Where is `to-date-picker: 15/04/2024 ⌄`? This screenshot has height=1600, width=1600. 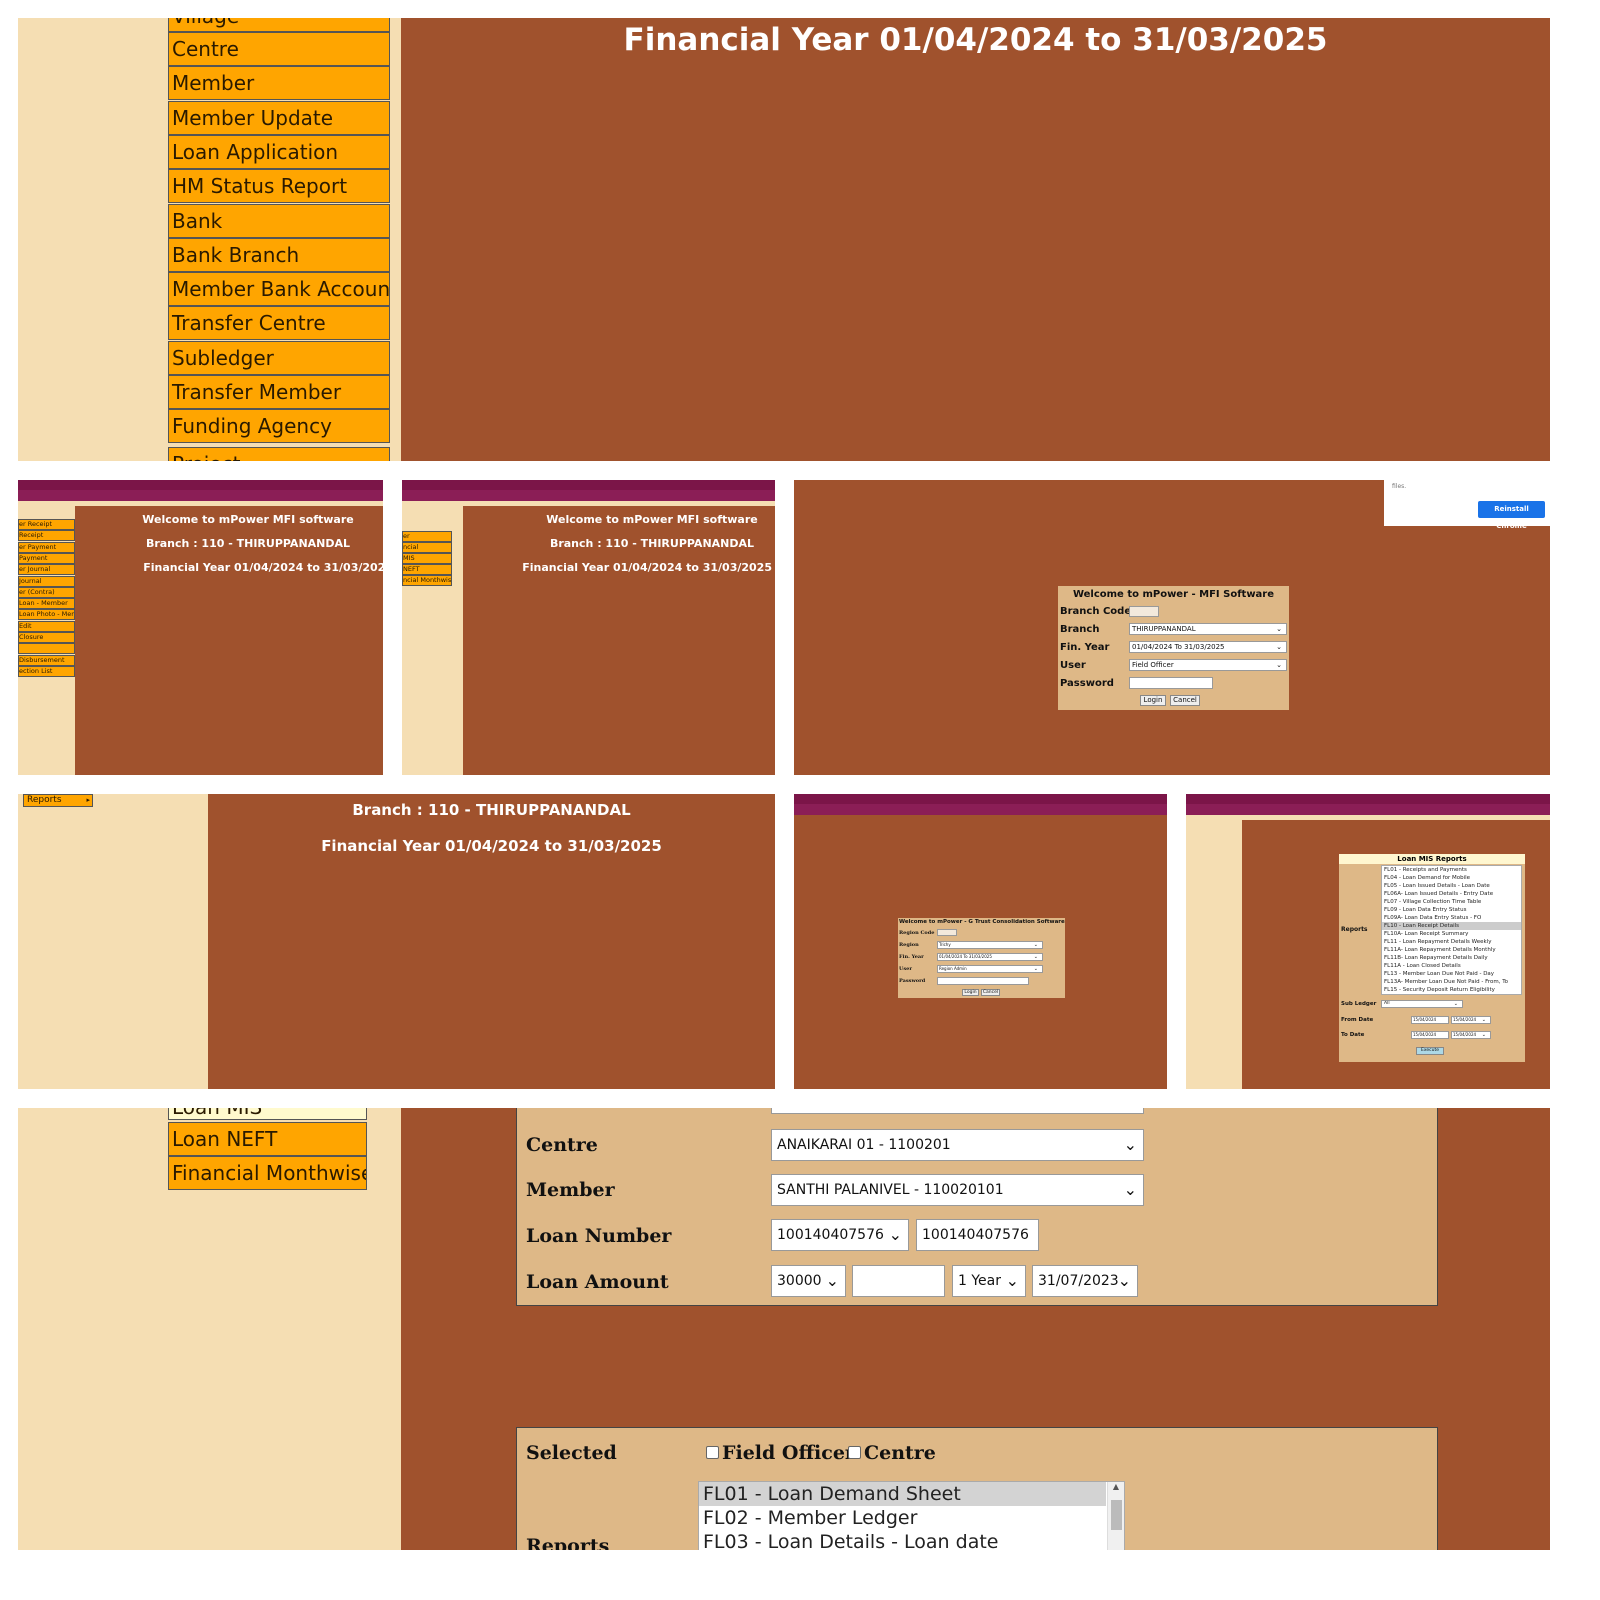 to-date-picker: 15/04/2024 ⌄ is located at coordinates (1471, 1035).